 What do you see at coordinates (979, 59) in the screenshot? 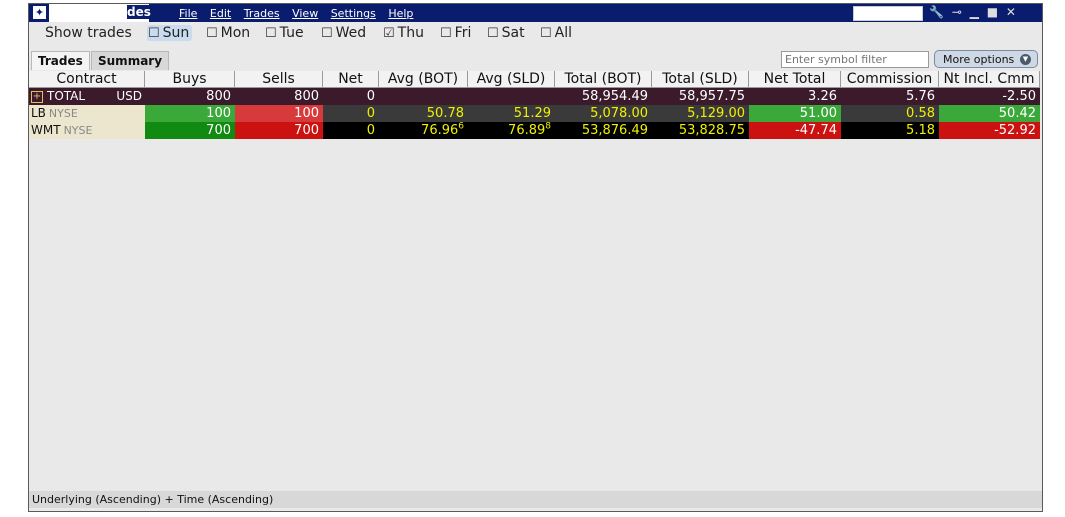
I see `more-options-label: More options` at bounding box center [979, 59].